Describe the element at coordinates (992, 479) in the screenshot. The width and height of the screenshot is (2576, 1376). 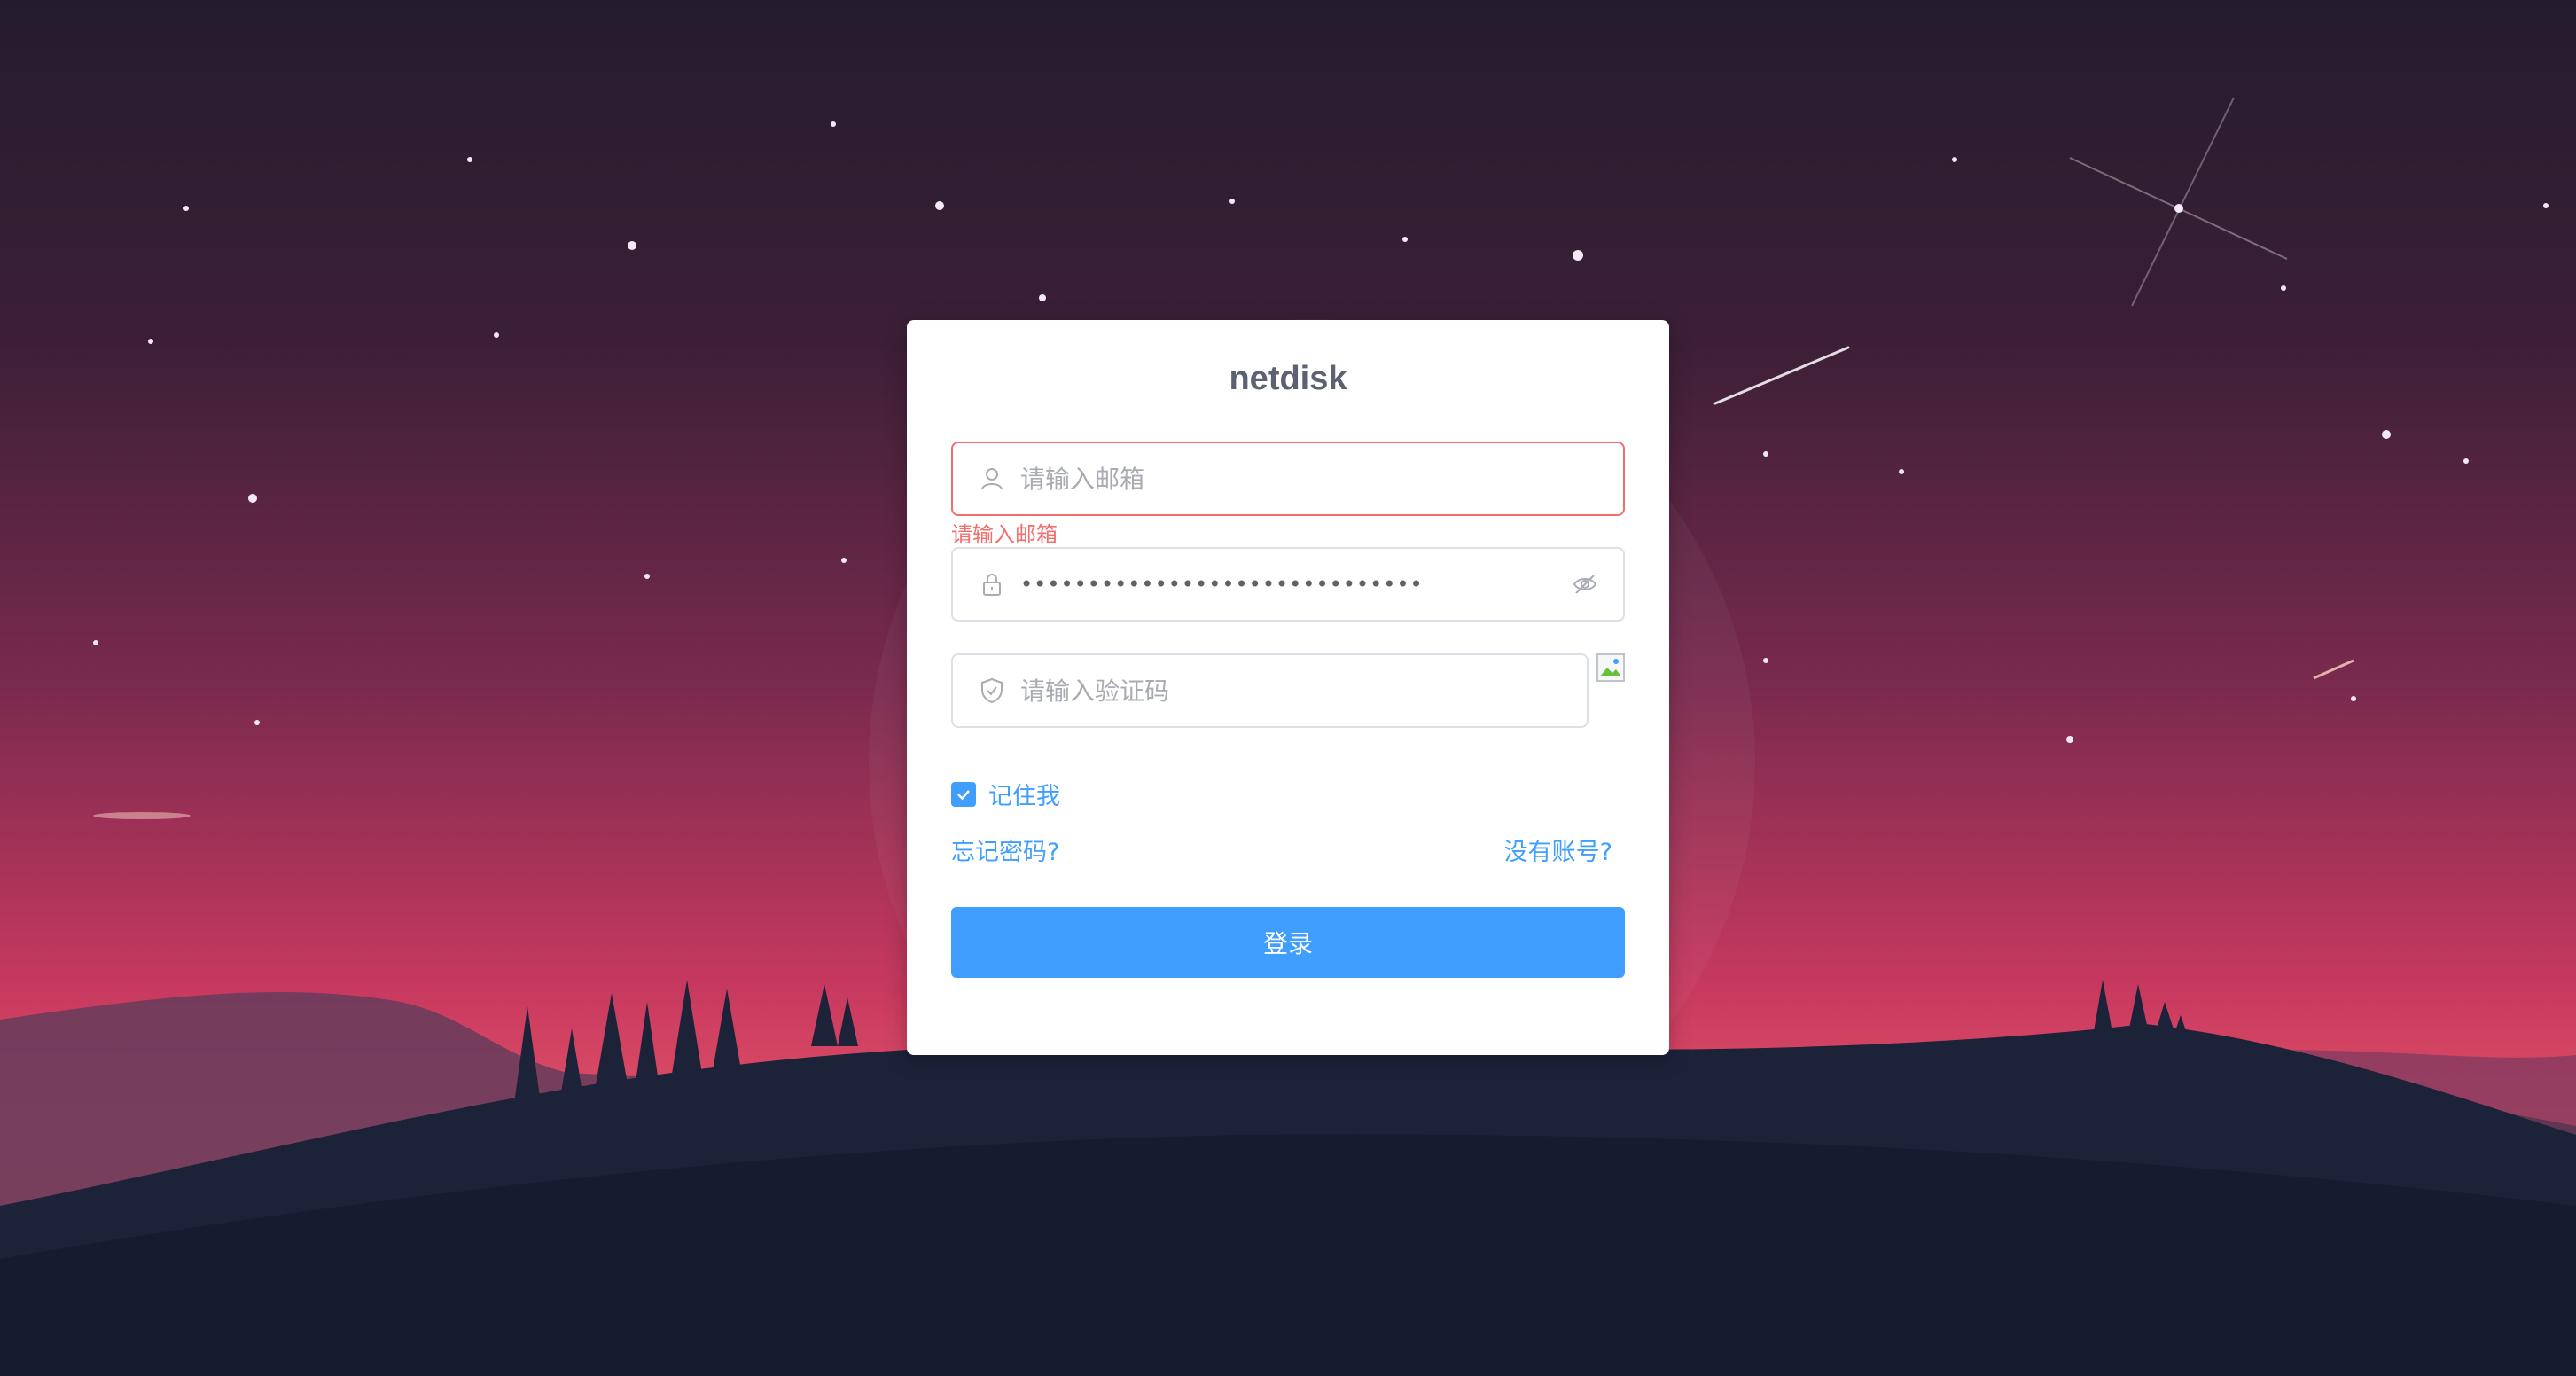
I see `user-icon` at that location.